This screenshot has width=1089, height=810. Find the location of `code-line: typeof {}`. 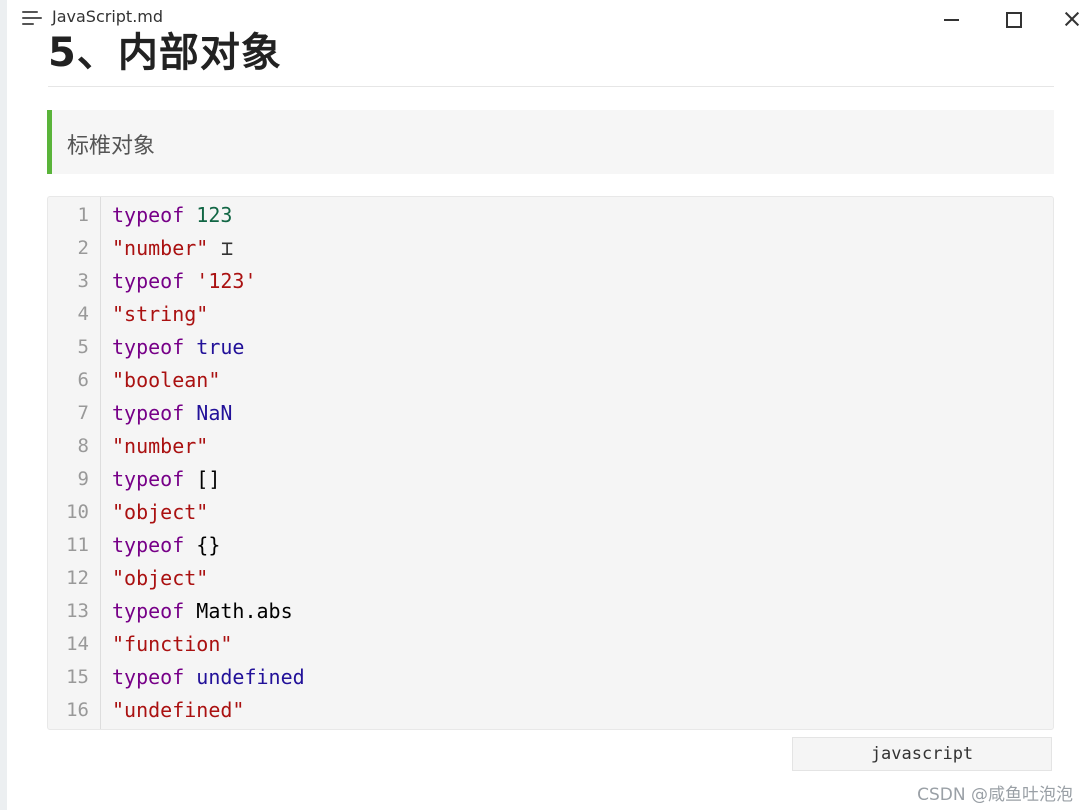

code-line: typeof {} is located at coordinates (166, 545).